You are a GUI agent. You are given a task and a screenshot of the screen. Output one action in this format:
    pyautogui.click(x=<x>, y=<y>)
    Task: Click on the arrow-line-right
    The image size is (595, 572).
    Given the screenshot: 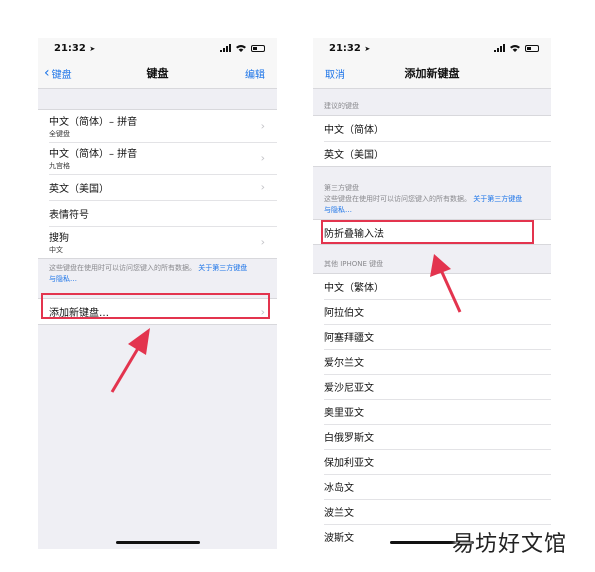 What is the action you would take?
    pyautogui.click(x=450, y=291)
    